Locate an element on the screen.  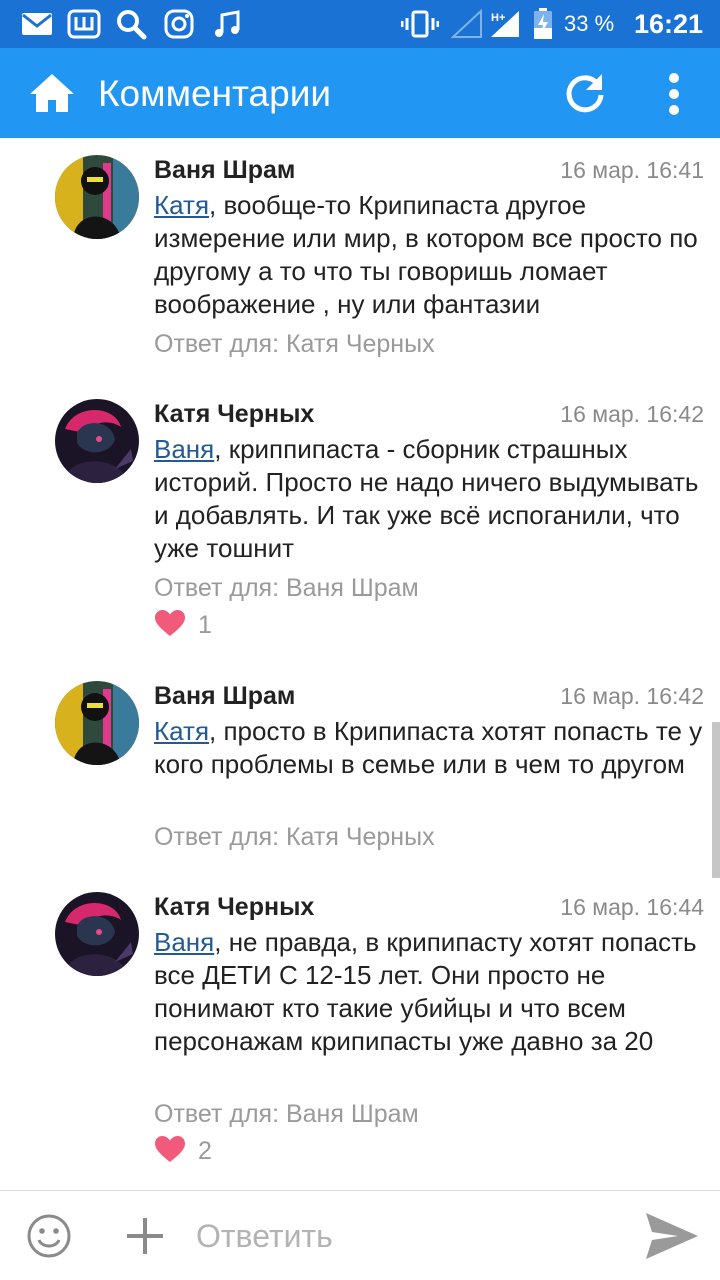
send-icon is located at coordinates (672, 1236).